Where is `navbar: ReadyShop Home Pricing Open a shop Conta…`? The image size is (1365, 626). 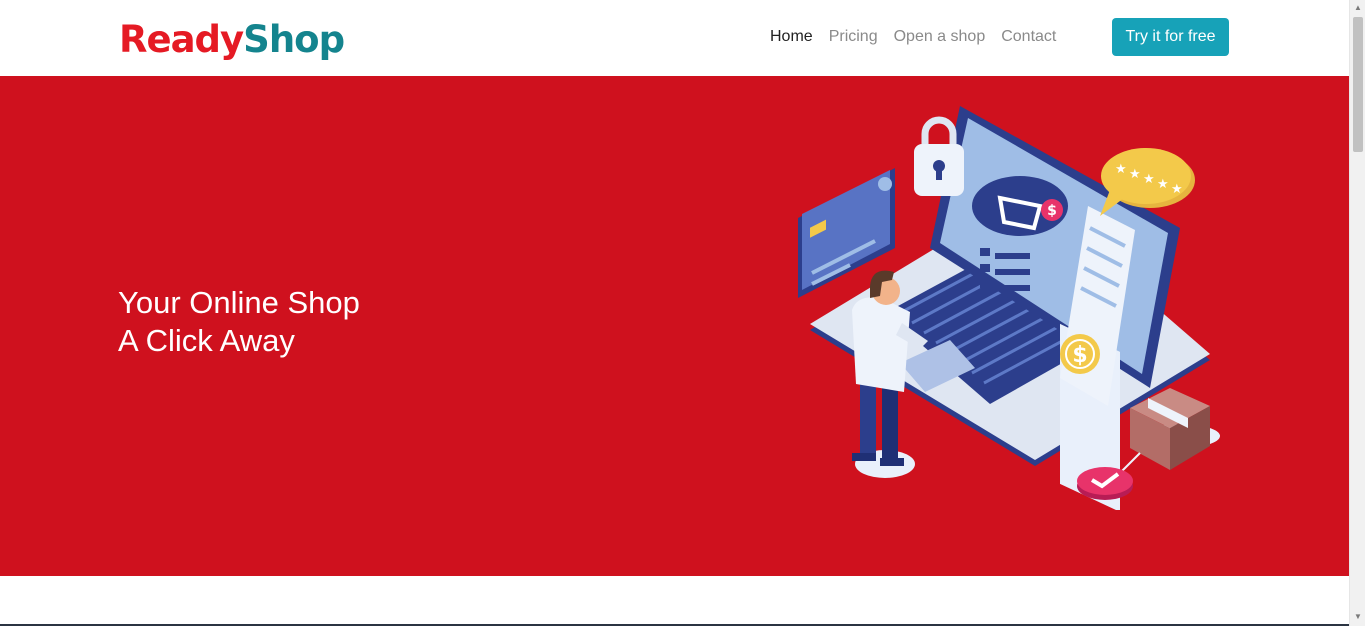 navbar: ReadyShop Home Pricing Open a shop Conta… is located at coordinates (674, 38).